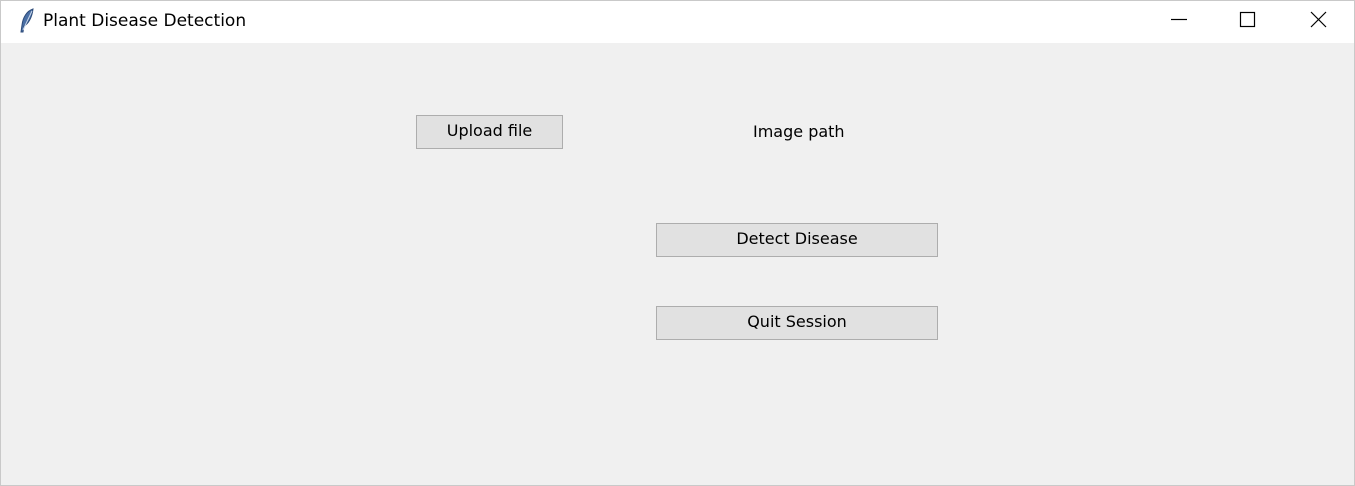 The image size is (1355, 486). Describe the element at coordinates (145, 21) in the screenshot. I see `window-title: Plant Disease Detection` at that location.